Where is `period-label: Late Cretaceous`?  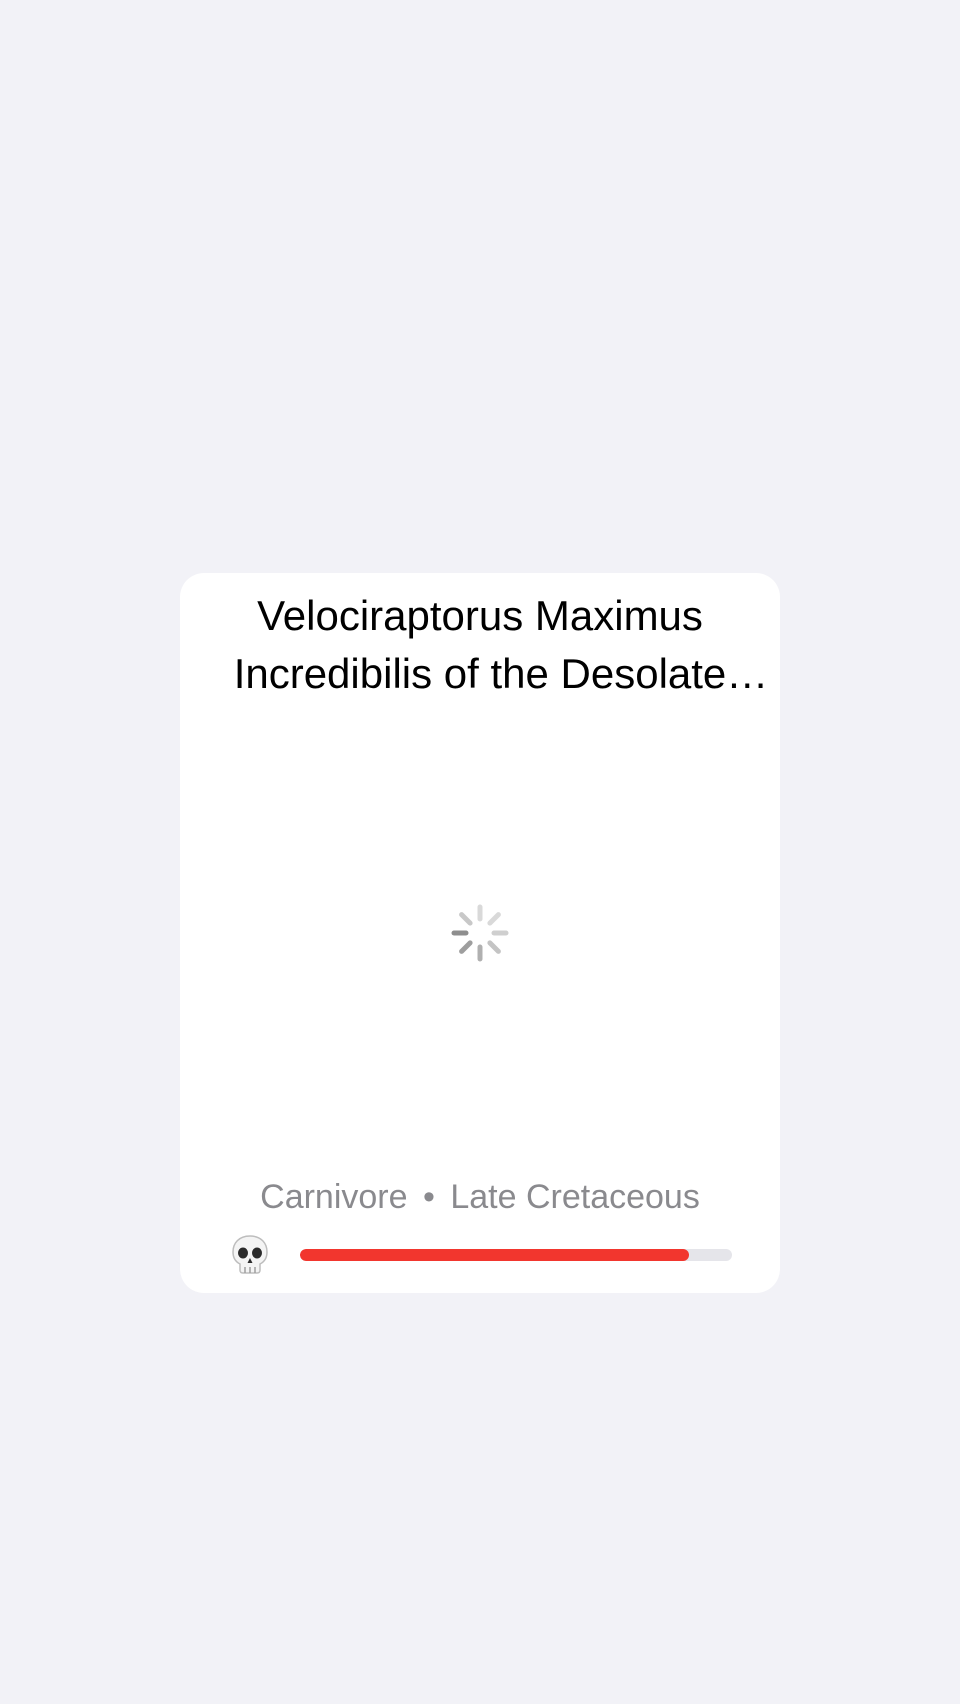
period-label: Late Cretaceous is located at coordinates (575, 1197).